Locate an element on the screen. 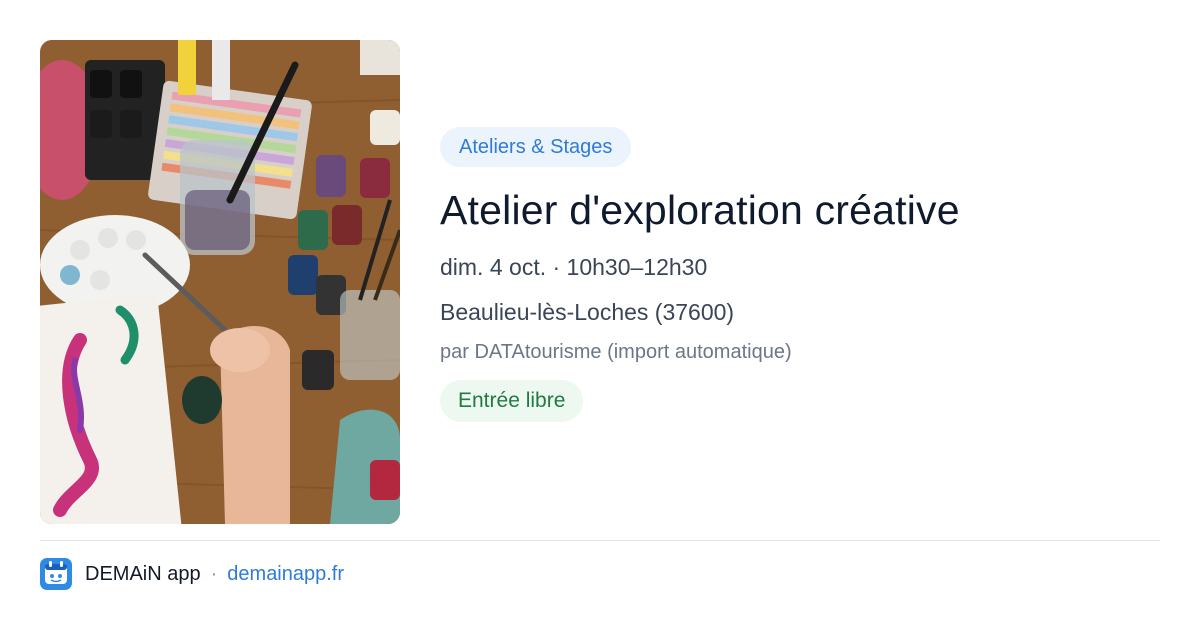 The height and width of the screenshot is (630, 1200). demain-app-logo-icon is located at coordinates (56, 574).